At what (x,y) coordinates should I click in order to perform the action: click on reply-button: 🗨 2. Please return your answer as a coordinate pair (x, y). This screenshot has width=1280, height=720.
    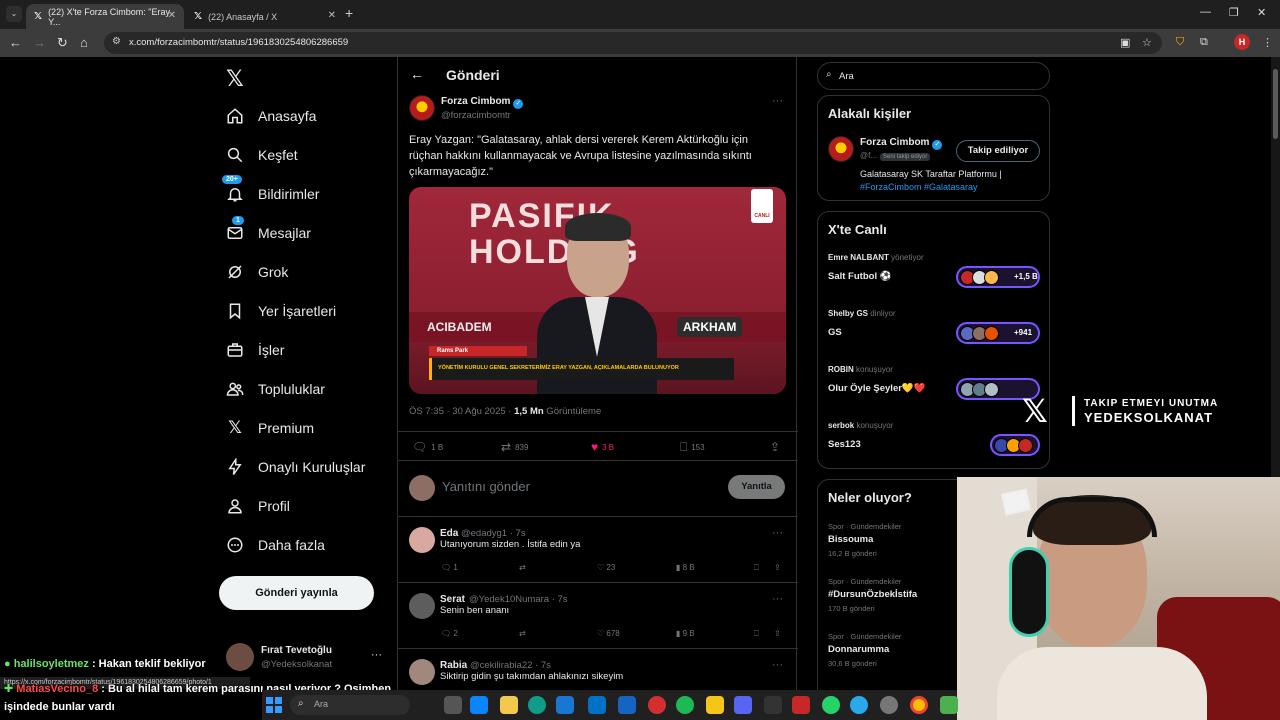
    Looking at the image, I should click on (449, 633).